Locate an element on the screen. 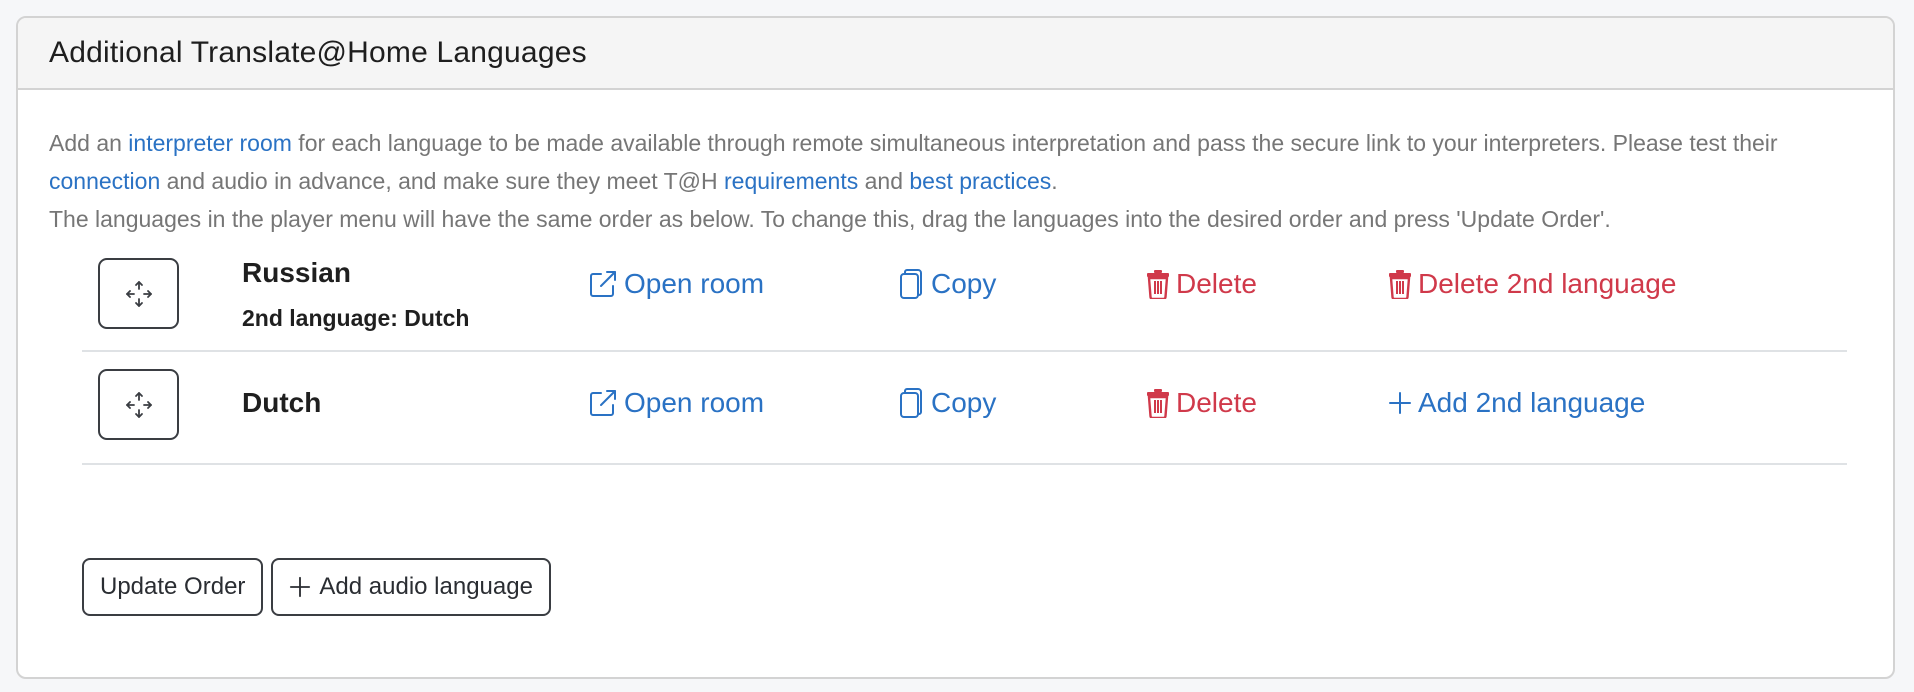 This screenshot has height=692, width=1914. action-buttons: Update Order Add audio language is located at coordinates (316, 587).